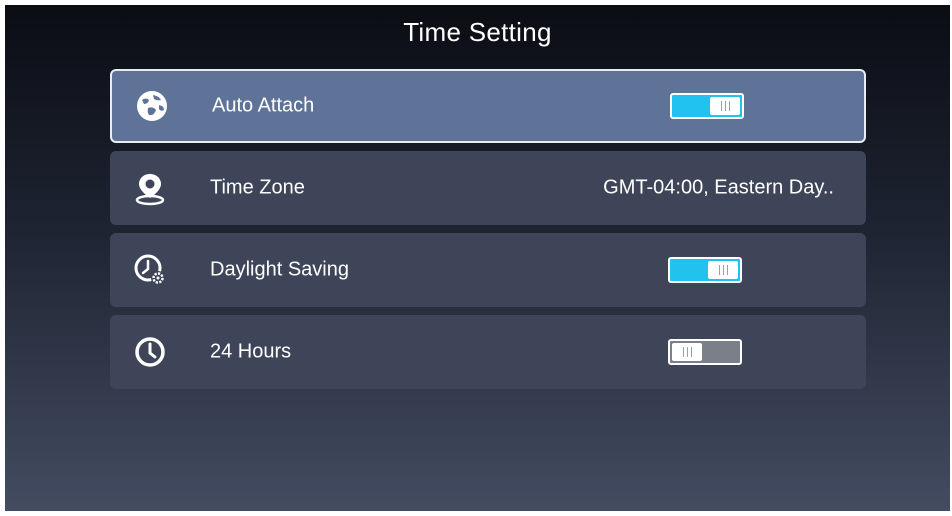 Image resolution: width=952 pixels, height=516 pixels. What do you see at coordinates (488, 352) in the screenshot?
I see `row-24-hours: 24 Hours` at bounding box center [488, 352].